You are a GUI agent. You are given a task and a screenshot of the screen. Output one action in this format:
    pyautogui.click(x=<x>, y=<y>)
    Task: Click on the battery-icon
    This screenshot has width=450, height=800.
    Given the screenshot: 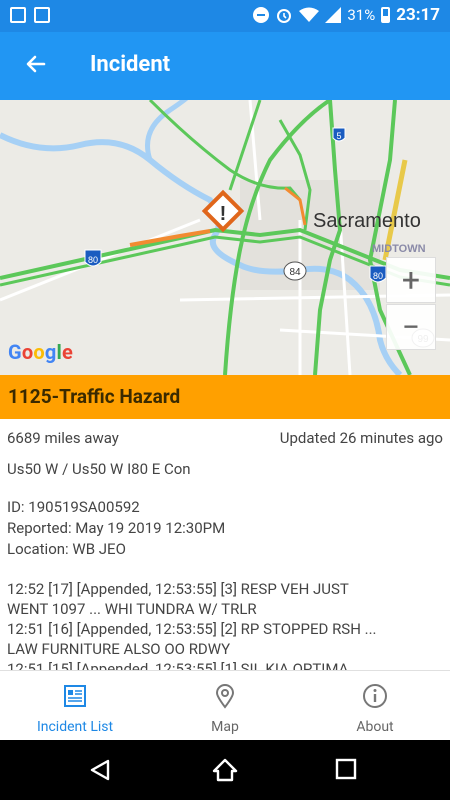 What is the action you would take?
    pyautogui.click(x=386, y=15)
    